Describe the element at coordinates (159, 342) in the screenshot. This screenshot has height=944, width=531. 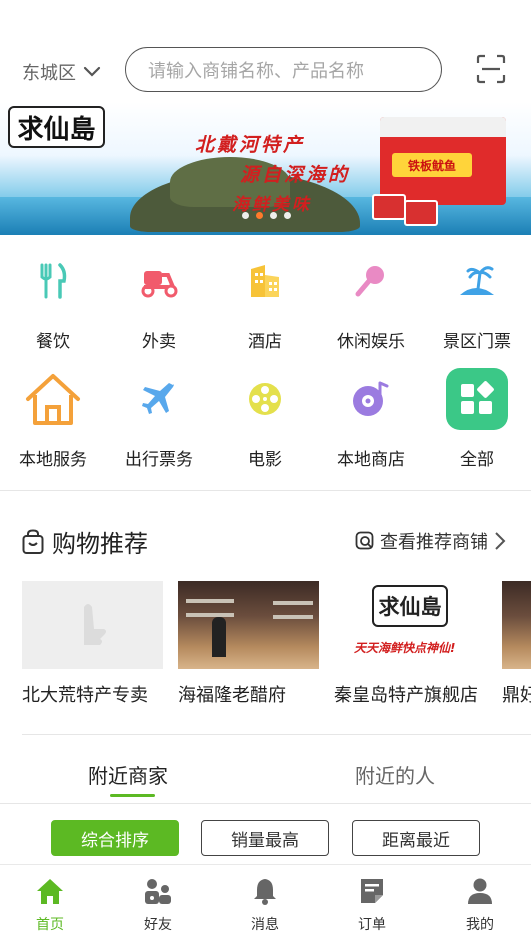
I see `category-label: 外卖` at that location.